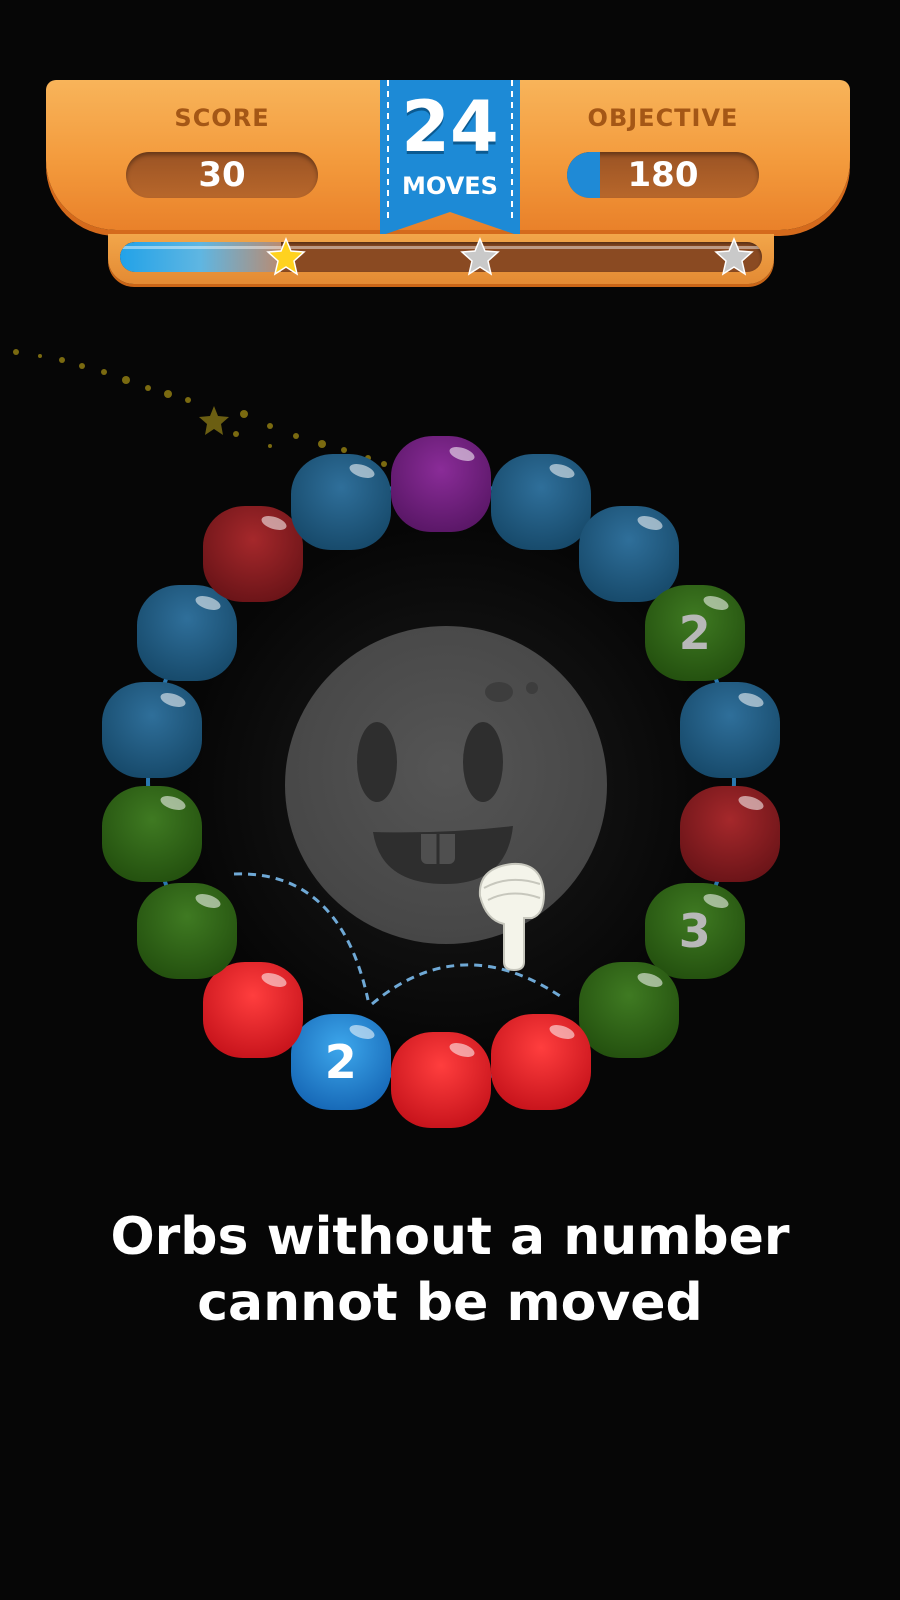  I want to click on tutorial-line-1: Orbs without a number, so click(450, 1237).